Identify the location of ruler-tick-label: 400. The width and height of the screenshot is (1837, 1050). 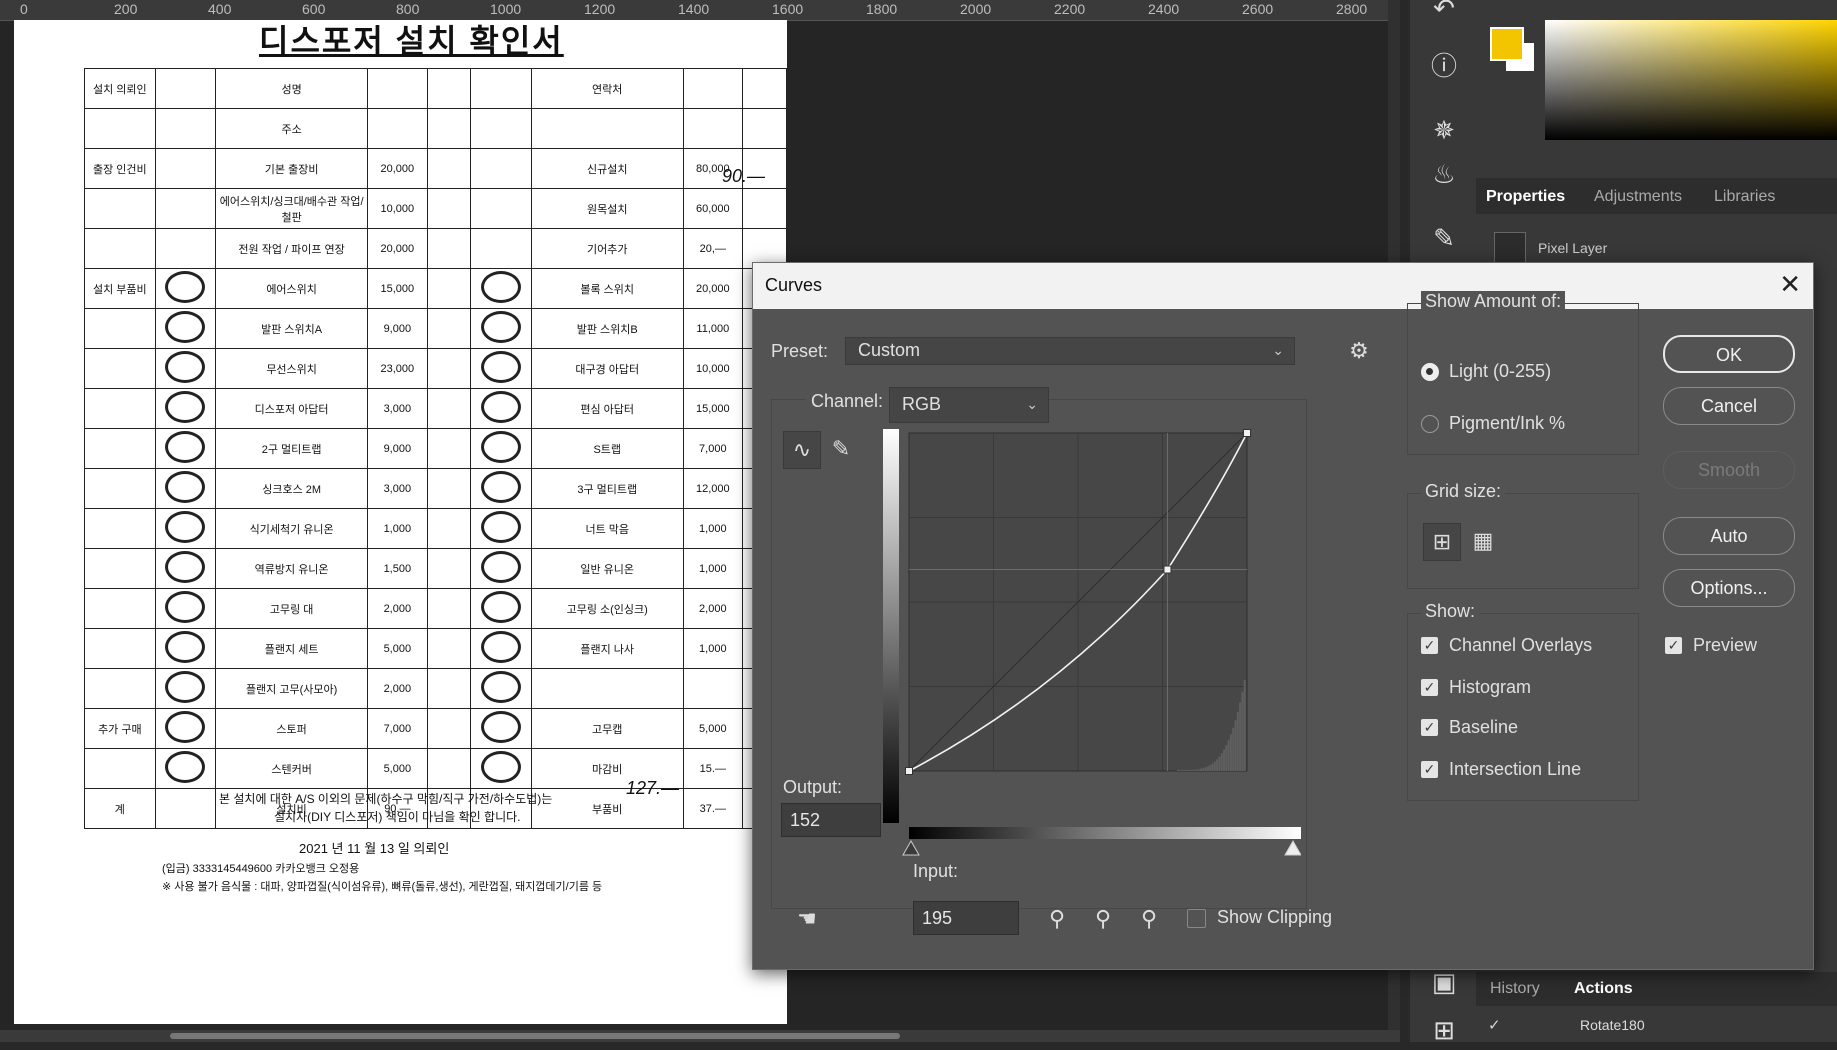
(220, 9).